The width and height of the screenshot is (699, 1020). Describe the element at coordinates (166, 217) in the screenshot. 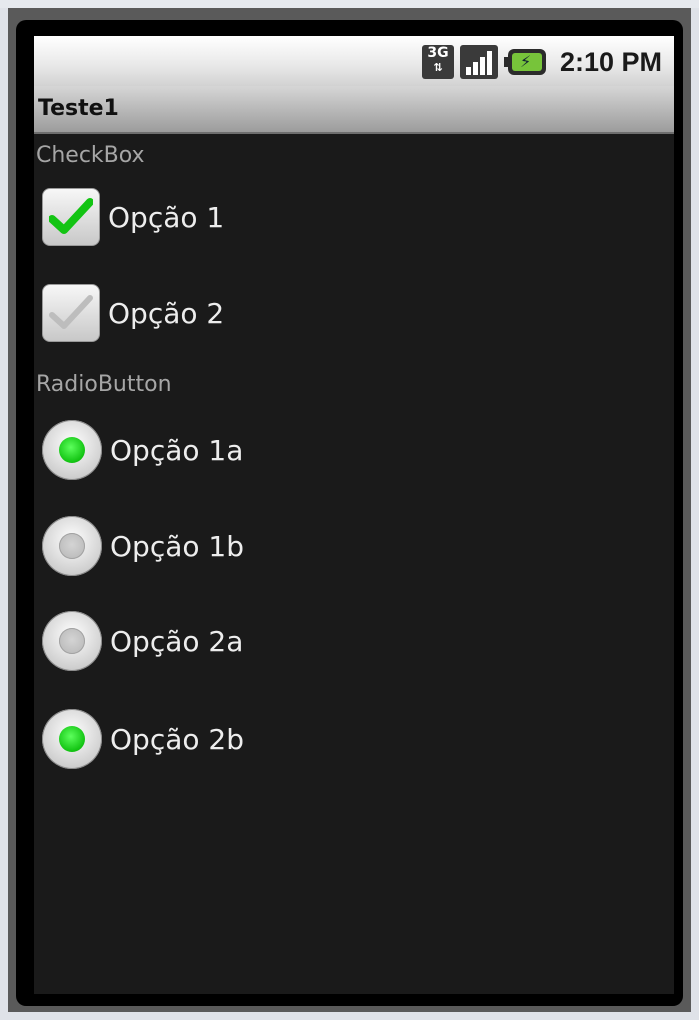

I see `checkbox-option-1-label: Opção 1` at that location.